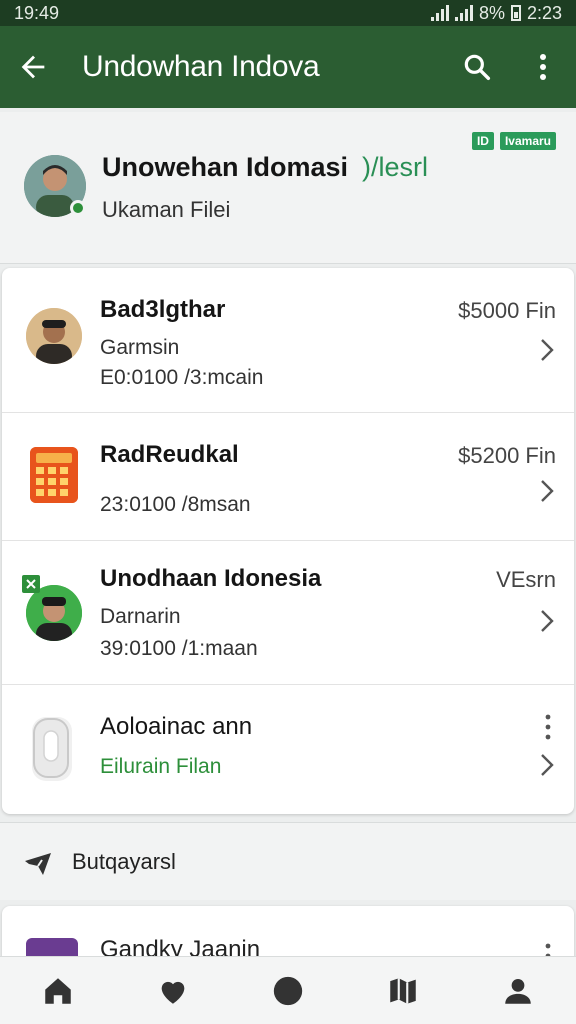  I want to click on device-icon, so click(52, 749).